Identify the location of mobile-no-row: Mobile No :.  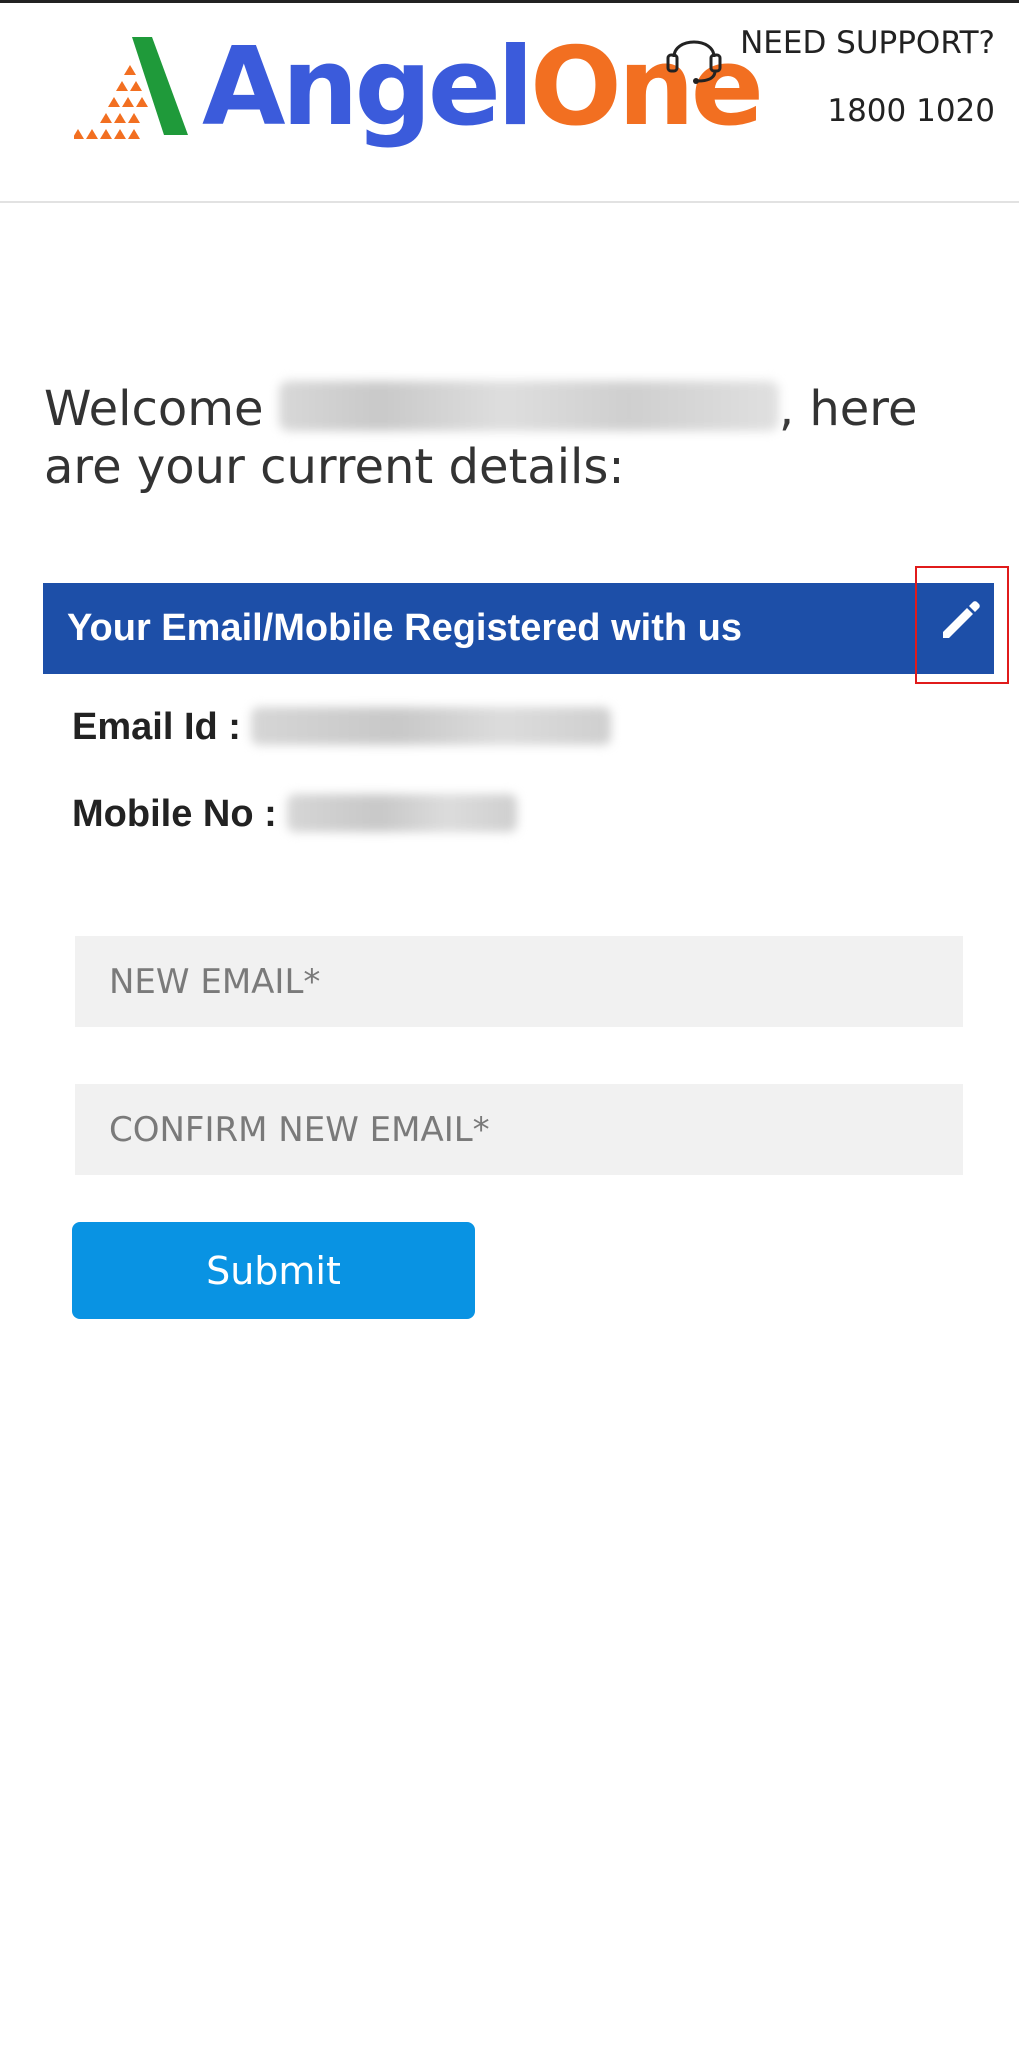
(294, 814).